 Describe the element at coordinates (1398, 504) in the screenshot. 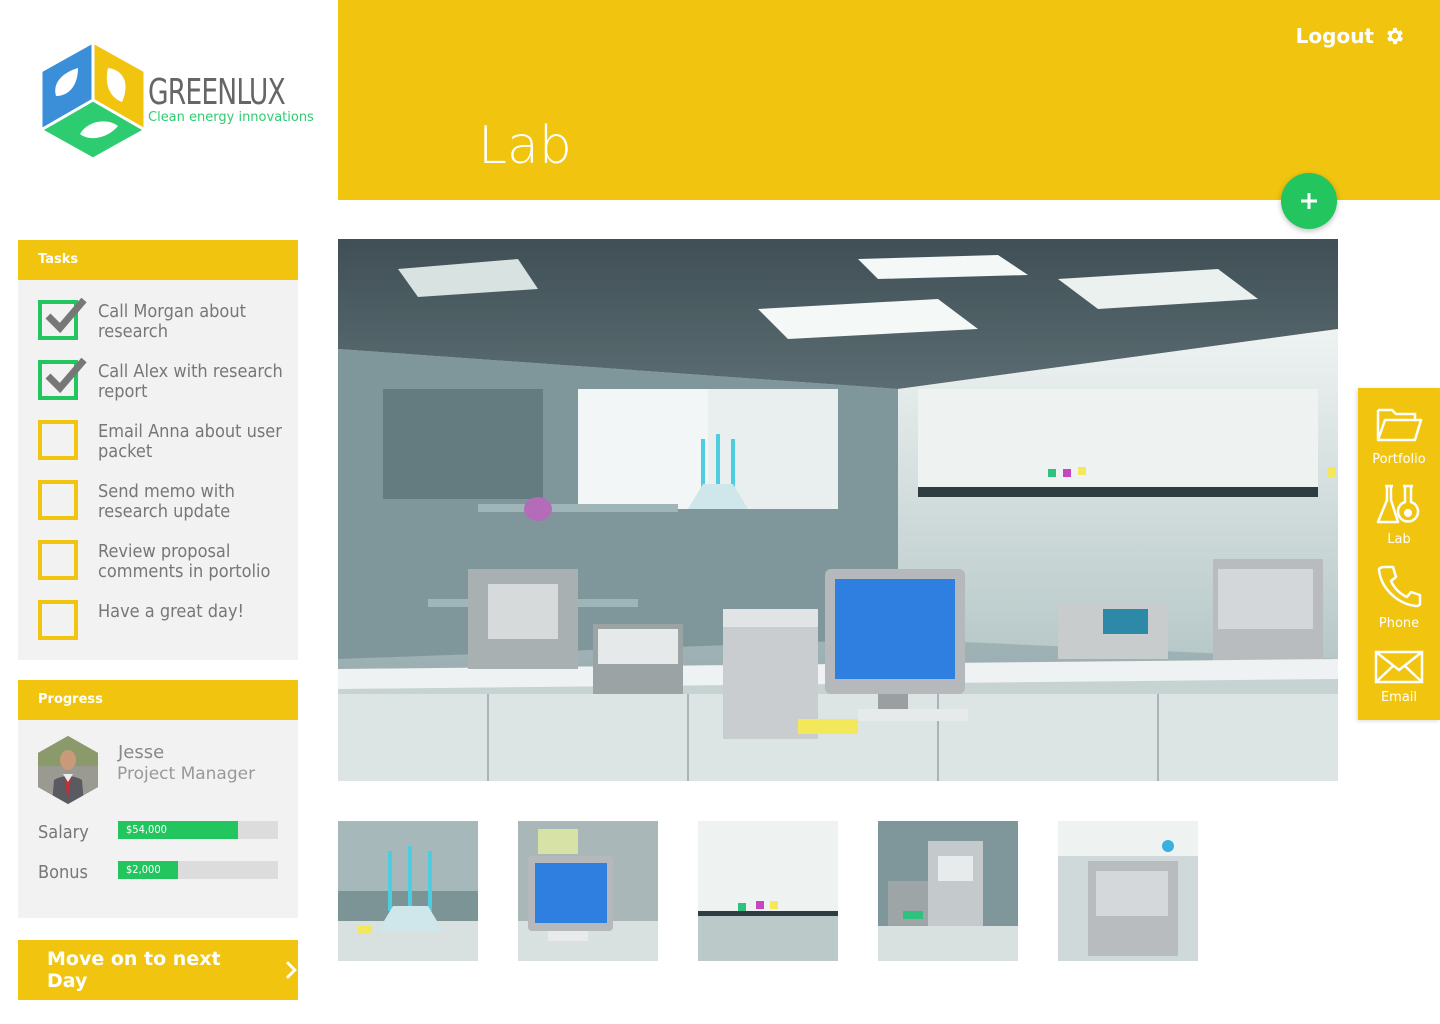

I see `flask-icon` at that location.